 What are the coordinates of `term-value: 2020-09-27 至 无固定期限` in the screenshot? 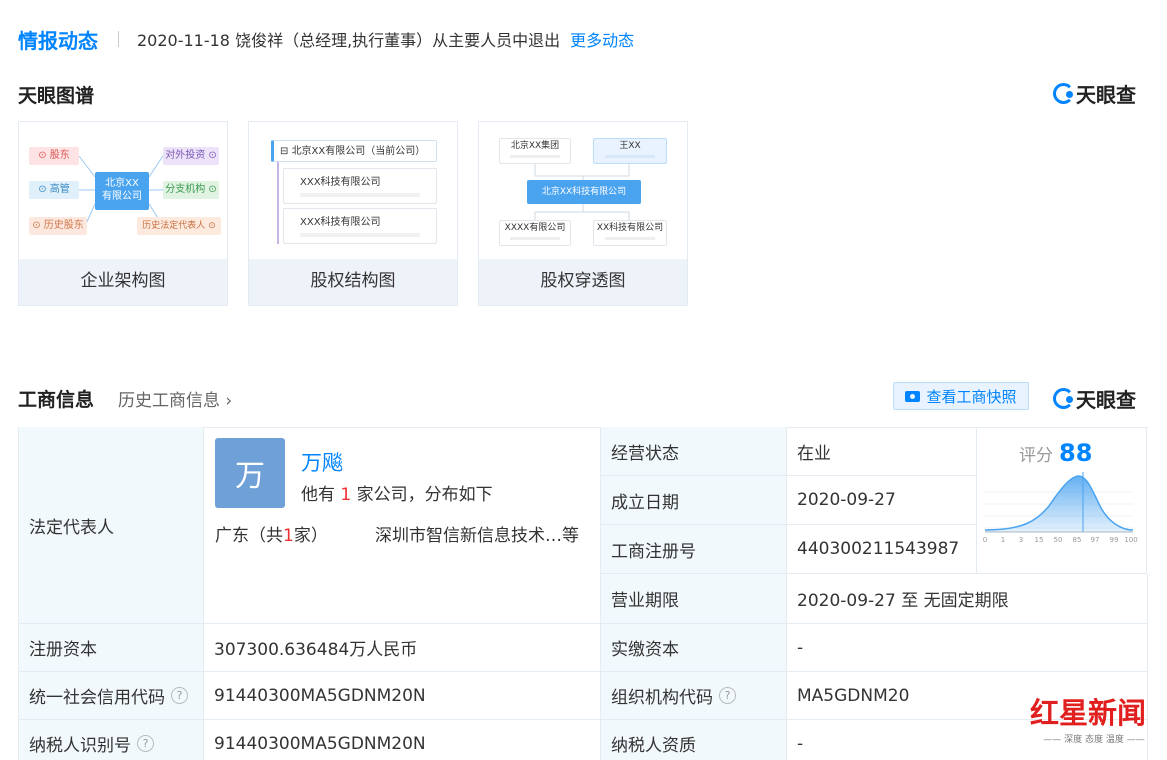 It's located at (967, 599).